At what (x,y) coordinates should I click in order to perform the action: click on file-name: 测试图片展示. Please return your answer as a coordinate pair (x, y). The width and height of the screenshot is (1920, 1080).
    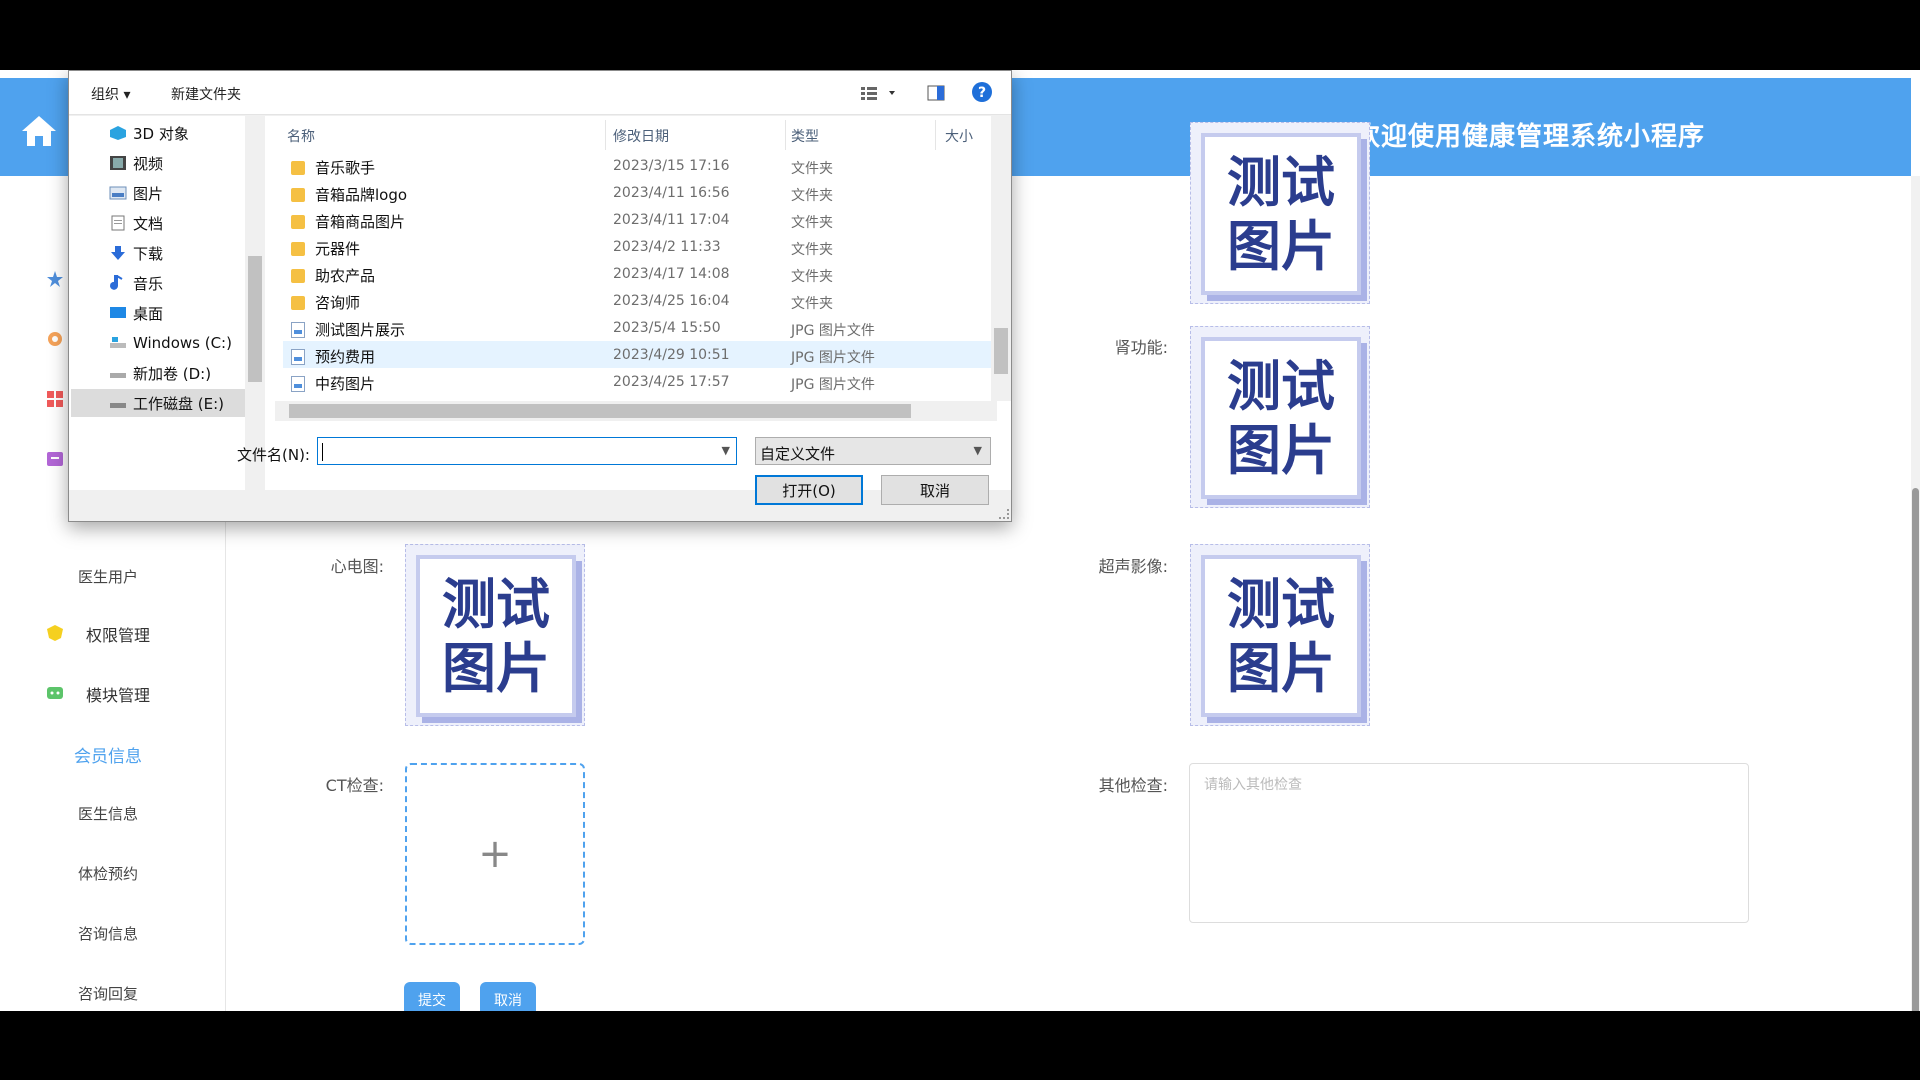
    Looking at the image, I should click on (348, 329).